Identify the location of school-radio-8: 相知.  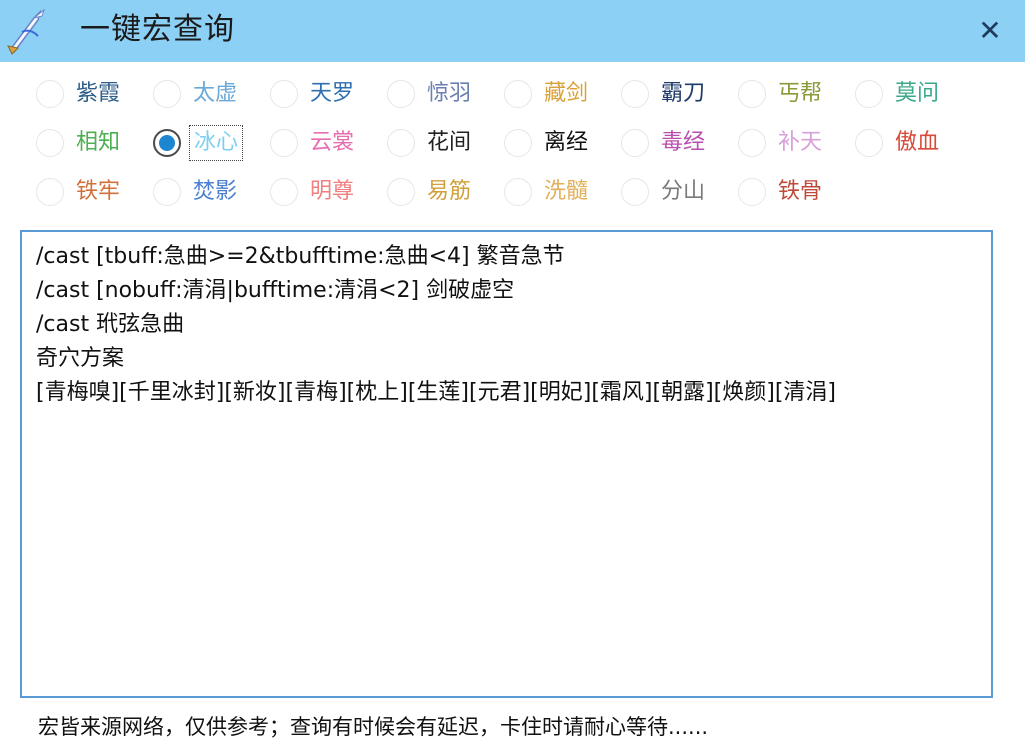
(91, 143).